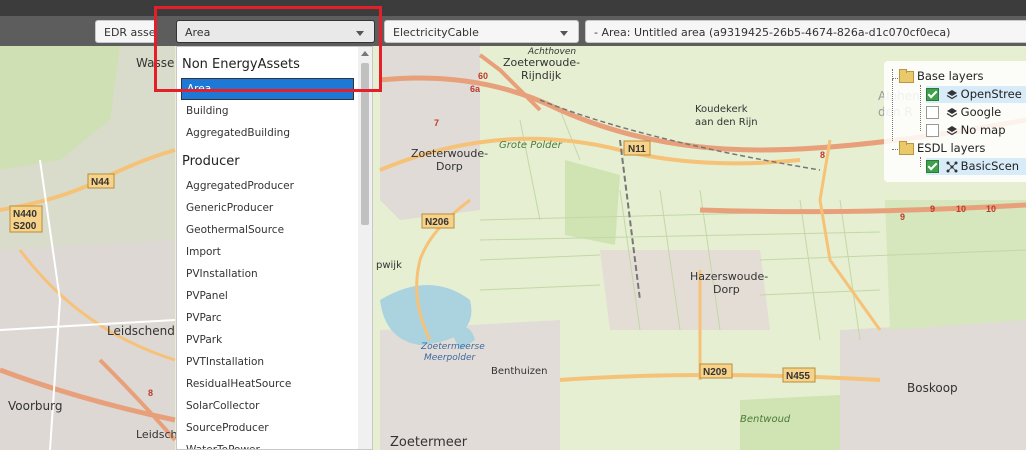 The width and height of the screenshot is (1026, 450). Describe the element at coordinates (211, 161) in the screenshot. I see `group-producer: Producer` at that location.